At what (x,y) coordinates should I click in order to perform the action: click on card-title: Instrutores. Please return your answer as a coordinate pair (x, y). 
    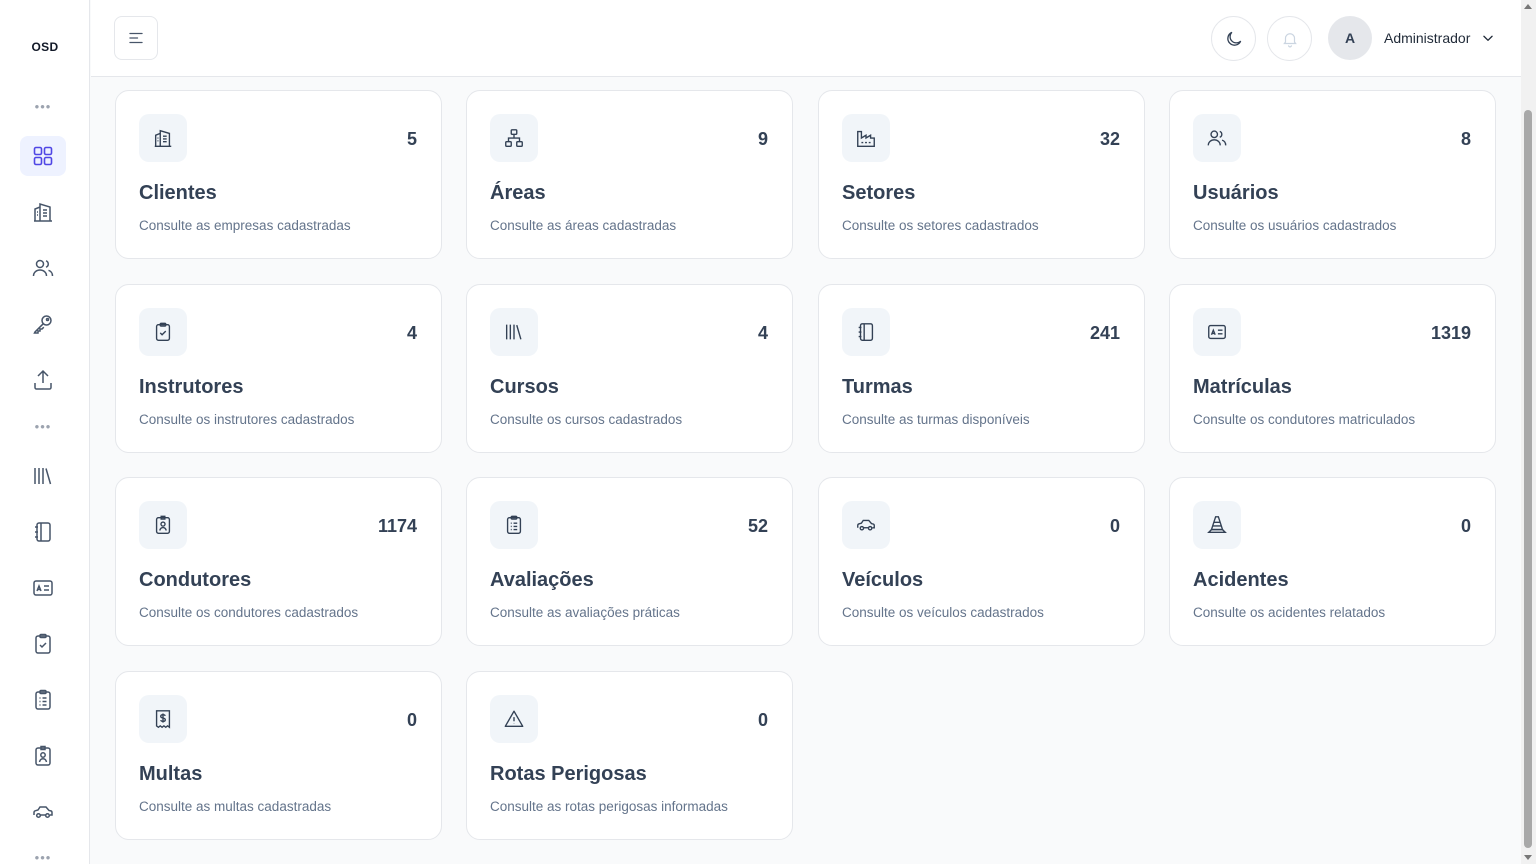
    Looking at the image, I should click on (191, 387).